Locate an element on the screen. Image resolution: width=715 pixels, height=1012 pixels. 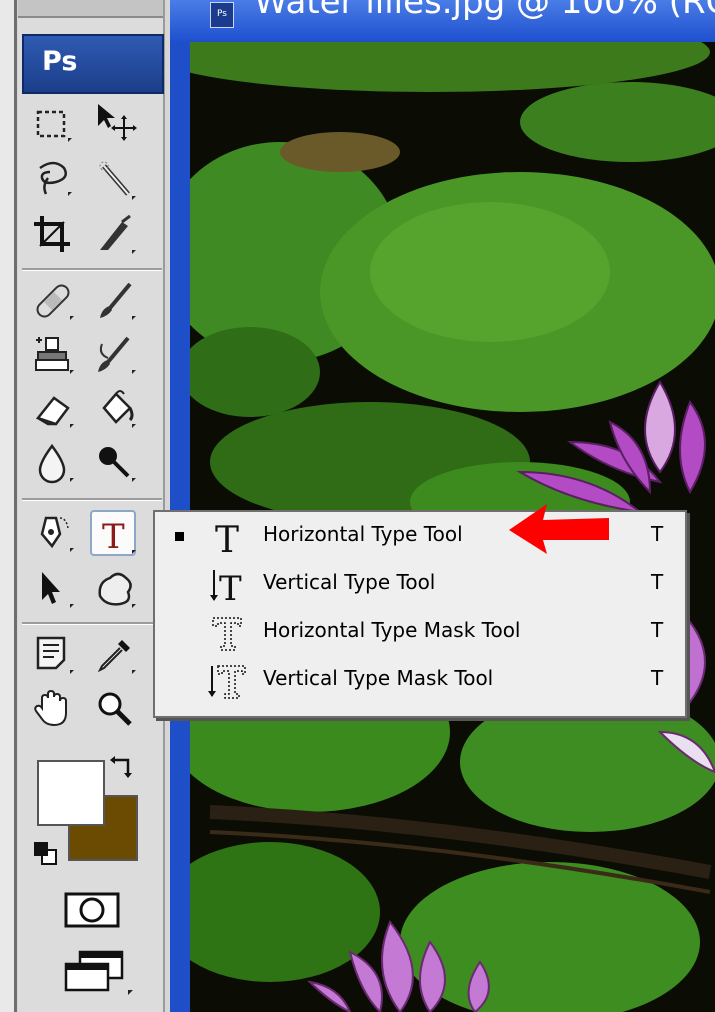
red-arrow-icon is located at coordinates (559, 529).